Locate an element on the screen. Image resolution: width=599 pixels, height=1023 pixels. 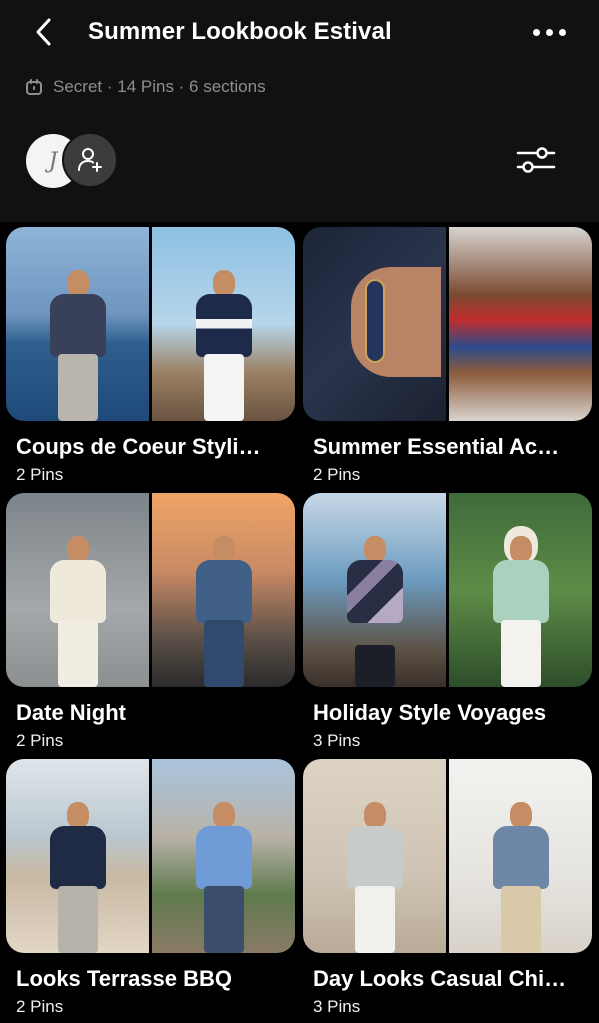
person-add-icon is located at coordinates (90, 160).